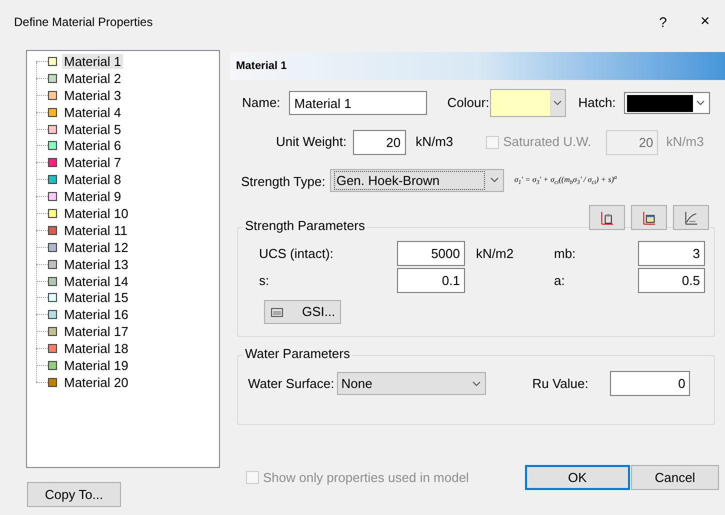 This screenshot has height=515, width=725. What do you see at coordinates (671, 280) in the screenshot?
I see `a-field: 0.5` at bounding box center [671, 280].